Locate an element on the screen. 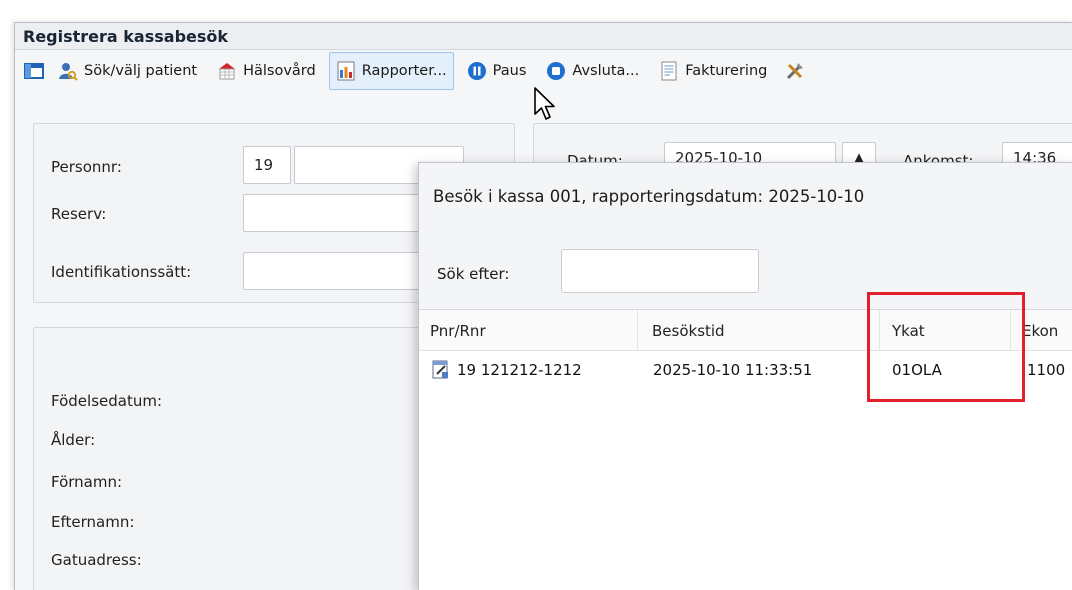 This screenshot has width=1072, height=590. column-ekon: Ekon is located at coordinates (1040, 331).